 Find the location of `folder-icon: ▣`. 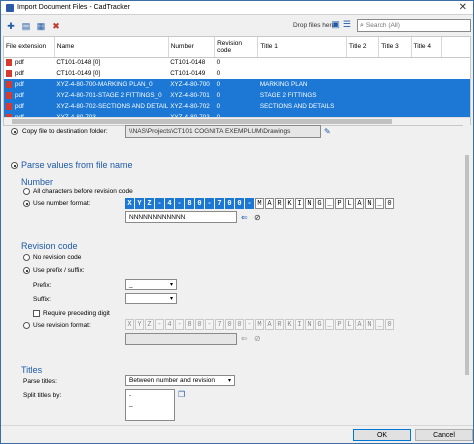

folder-icon: ▣ is located at coordinates (335, 24).